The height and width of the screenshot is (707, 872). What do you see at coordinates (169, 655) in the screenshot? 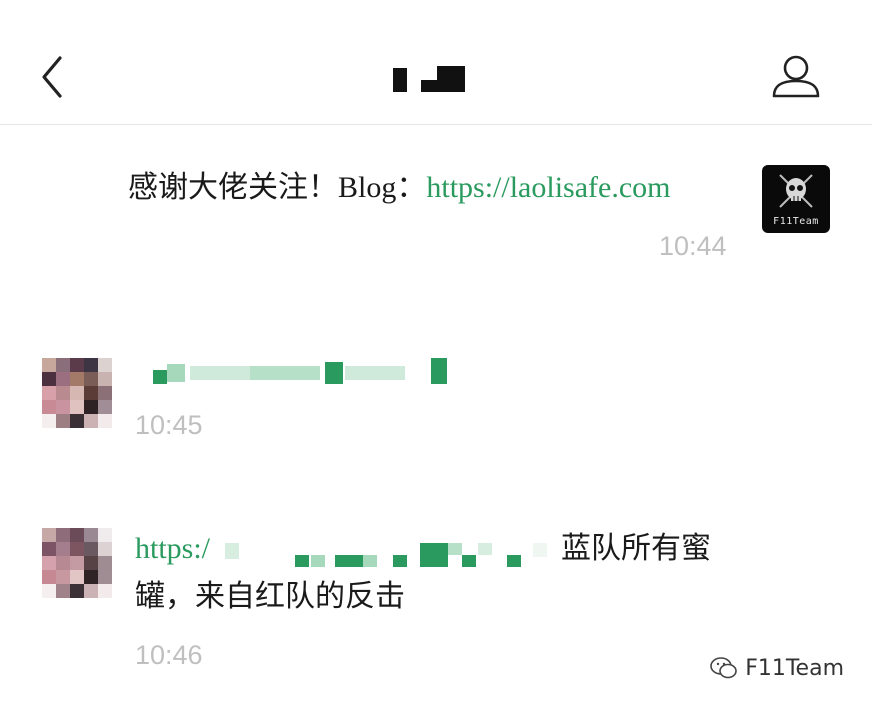
I see `message-timestamp: 10:46` at bounding box center [169, 655].